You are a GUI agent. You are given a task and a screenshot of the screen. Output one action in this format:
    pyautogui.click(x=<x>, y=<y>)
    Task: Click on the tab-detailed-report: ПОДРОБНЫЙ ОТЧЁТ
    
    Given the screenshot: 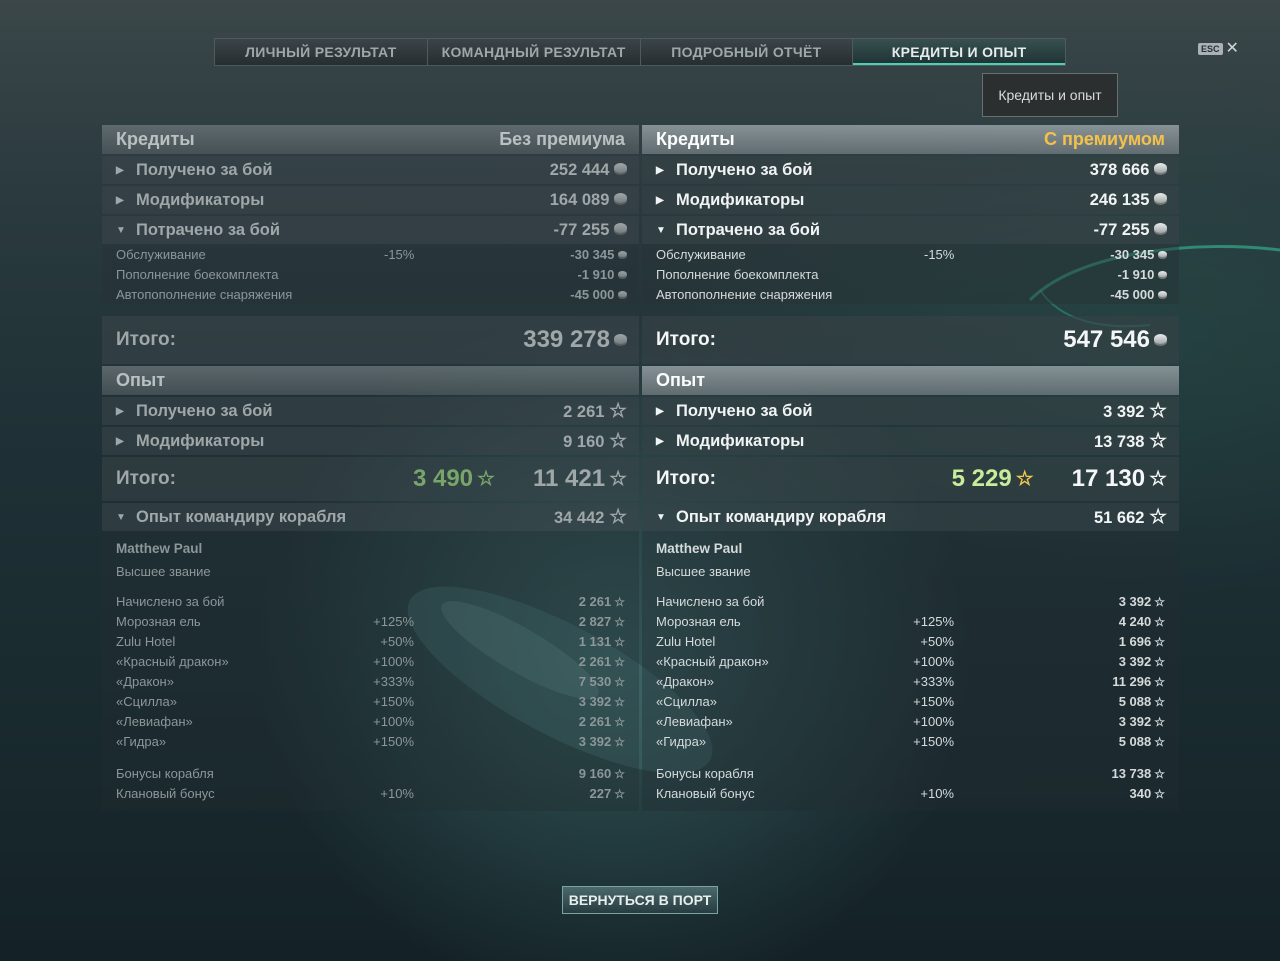 What is the action you would take?
    pyautogui.click(x=747, y=52)
    